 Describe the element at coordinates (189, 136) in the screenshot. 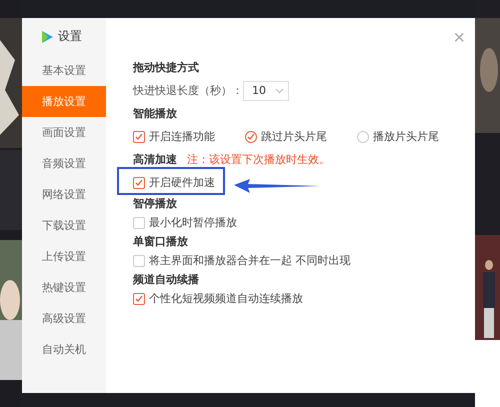

I see `checkbox-option: 开启连播功能` at that location.